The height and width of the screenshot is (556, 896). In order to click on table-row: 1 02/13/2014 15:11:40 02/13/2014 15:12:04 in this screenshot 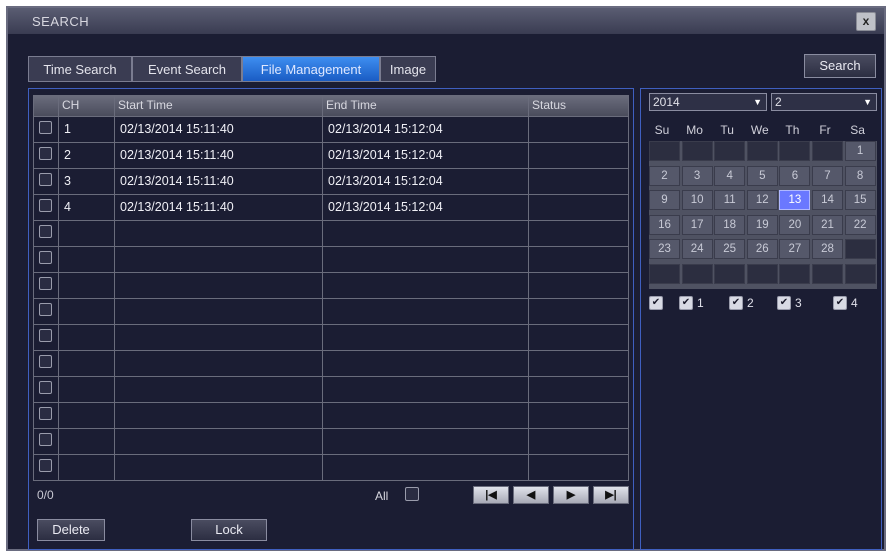, I will do `click(331, 129)`.